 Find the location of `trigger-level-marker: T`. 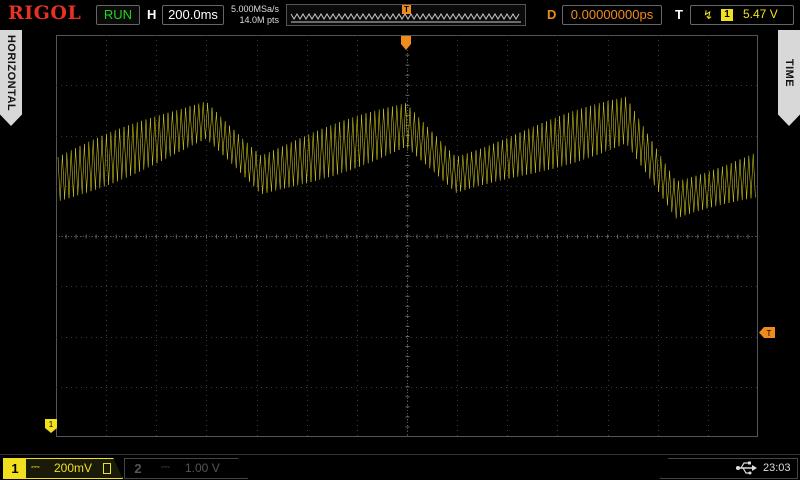

trigger-level-marker: T is located at coordinates (767, 332).